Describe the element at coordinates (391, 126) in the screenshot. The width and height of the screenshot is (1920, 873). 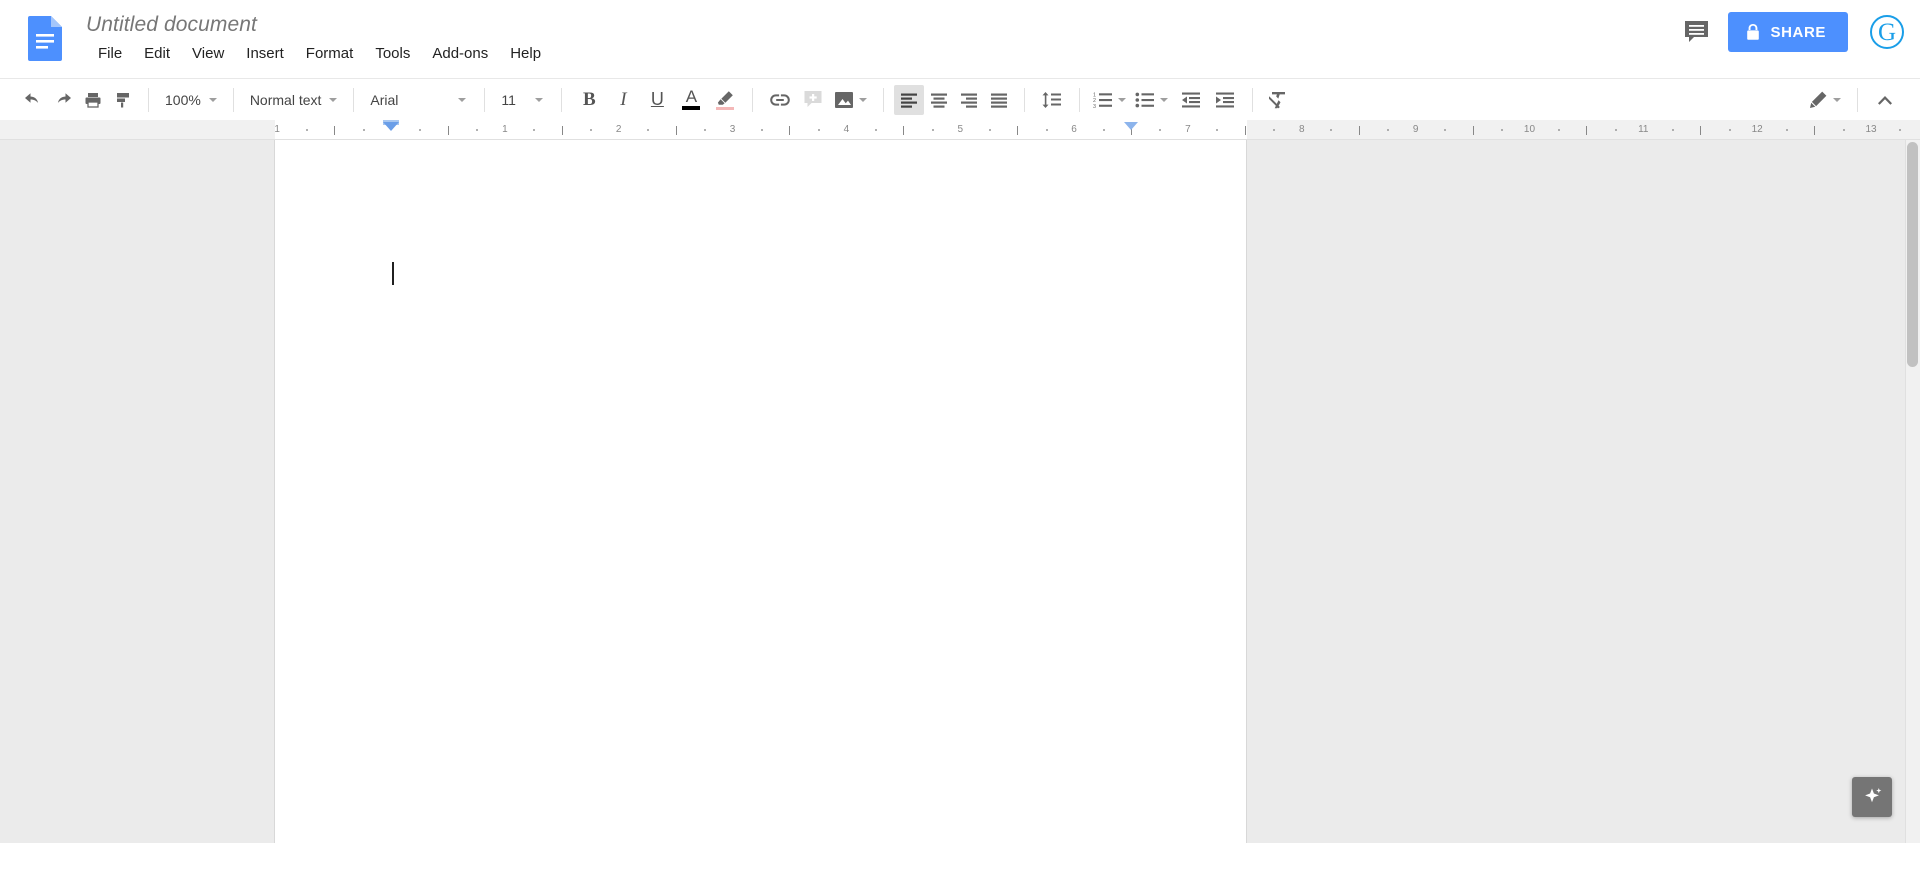
I see `left-indent-marker` at that location.